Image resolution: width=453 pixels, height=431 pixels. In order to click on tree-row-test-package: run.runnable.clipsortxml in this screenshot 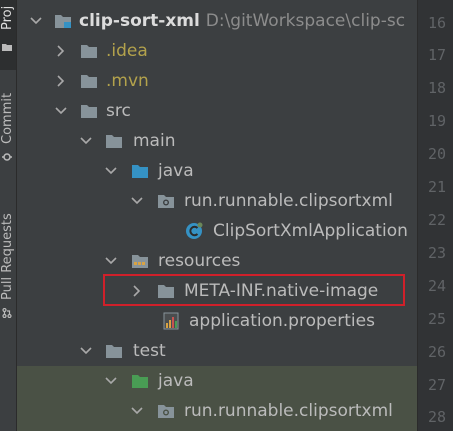, I will do `click(217, 413)`.